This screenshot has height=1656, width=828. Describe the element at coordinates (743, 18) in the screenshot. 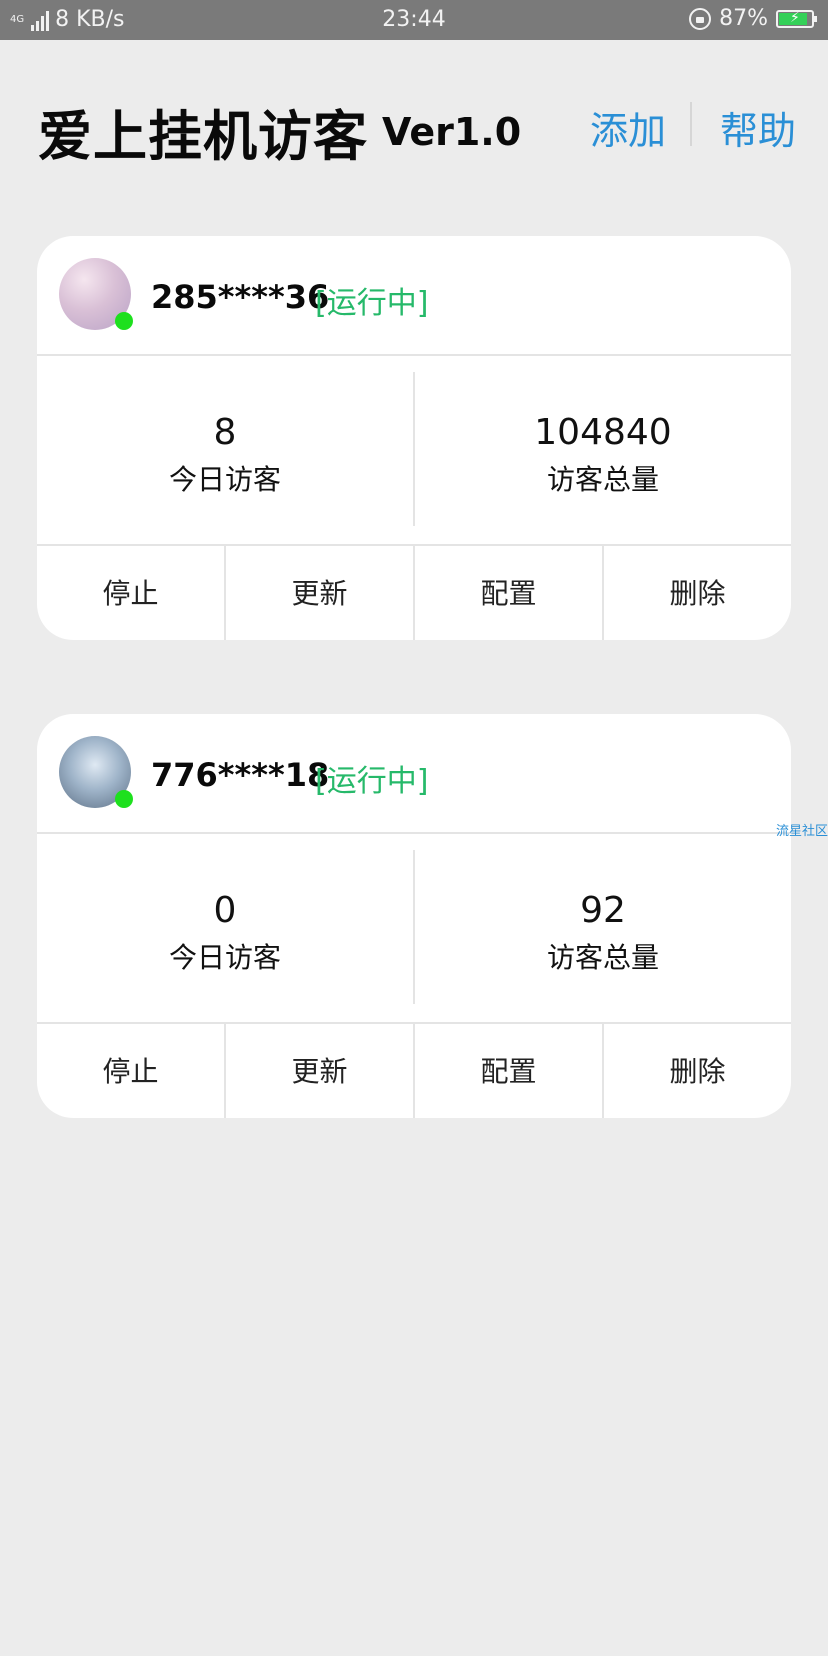

I see `battery-percent: 87%` at that location.